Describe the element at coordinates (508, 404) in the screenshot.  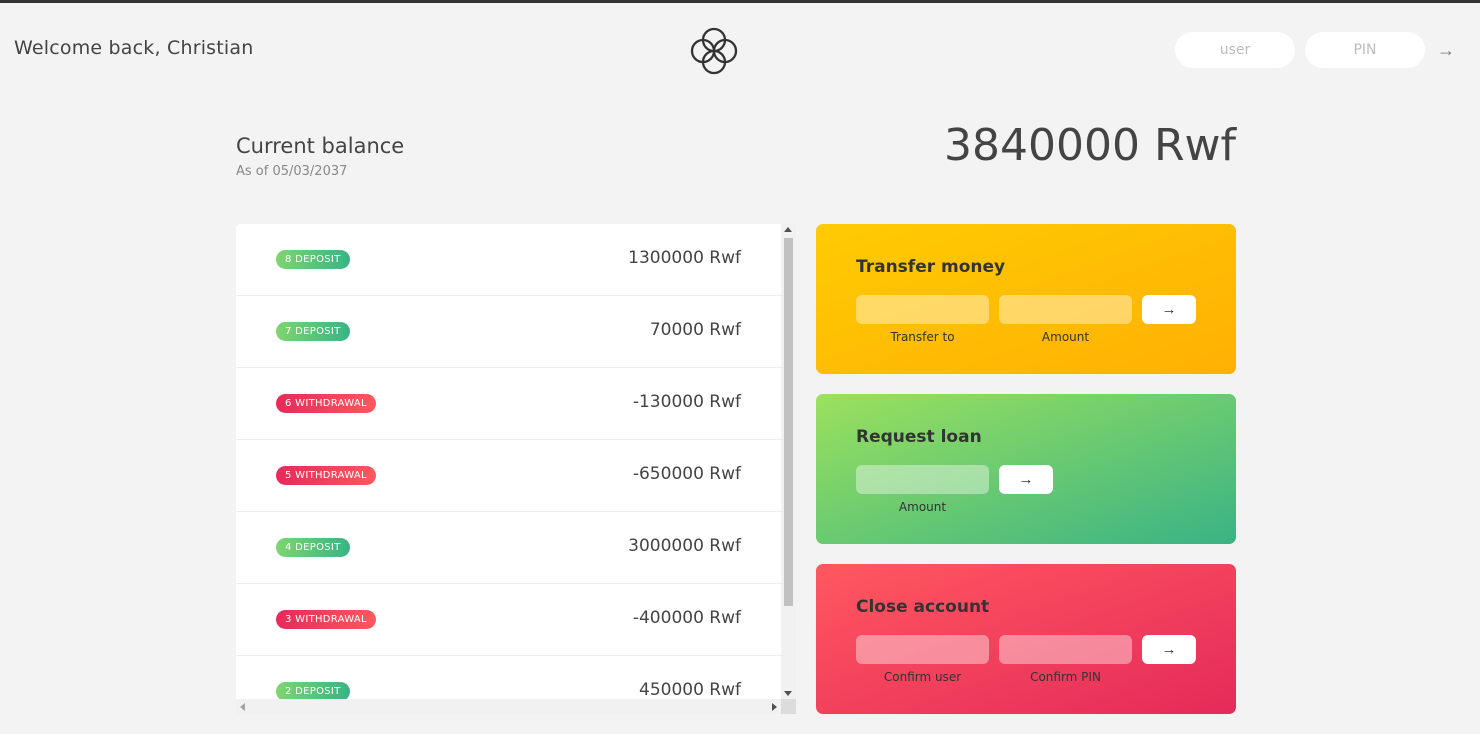
I see `movement-row: 6 withdrawal -130000 Rwf` at that location.